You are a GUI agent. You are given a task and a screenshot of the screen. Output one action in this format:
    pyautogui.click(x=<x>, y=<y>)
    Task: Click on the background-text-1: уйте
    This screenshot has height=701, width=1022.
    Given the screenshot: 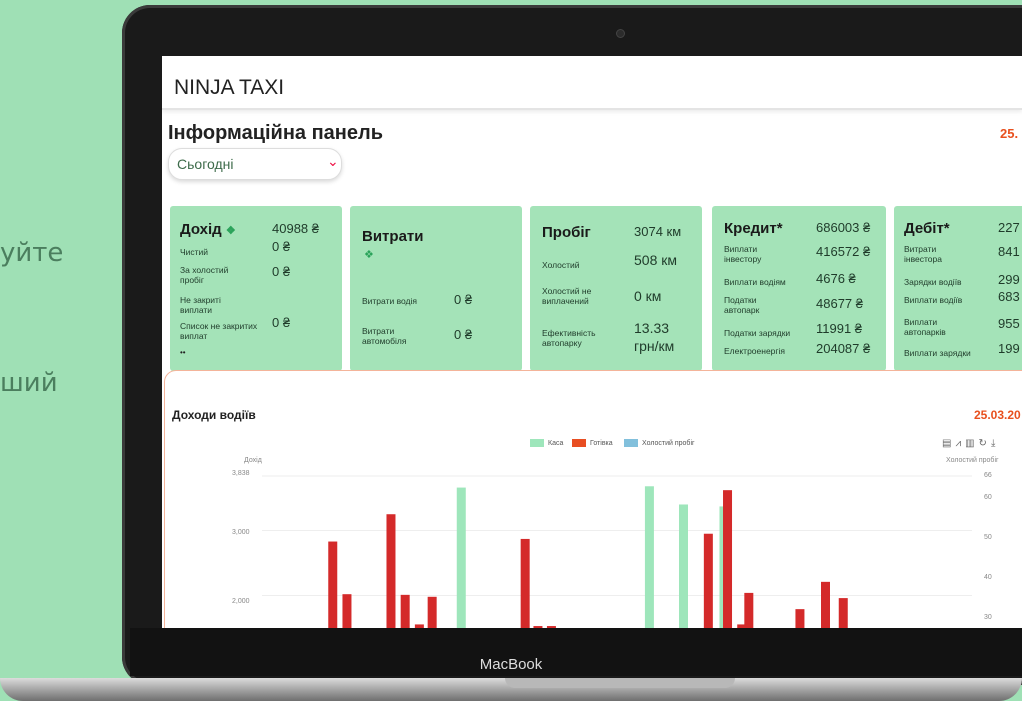 What is the action you would take?
    pyautogui.click(x=32, y=253)
    